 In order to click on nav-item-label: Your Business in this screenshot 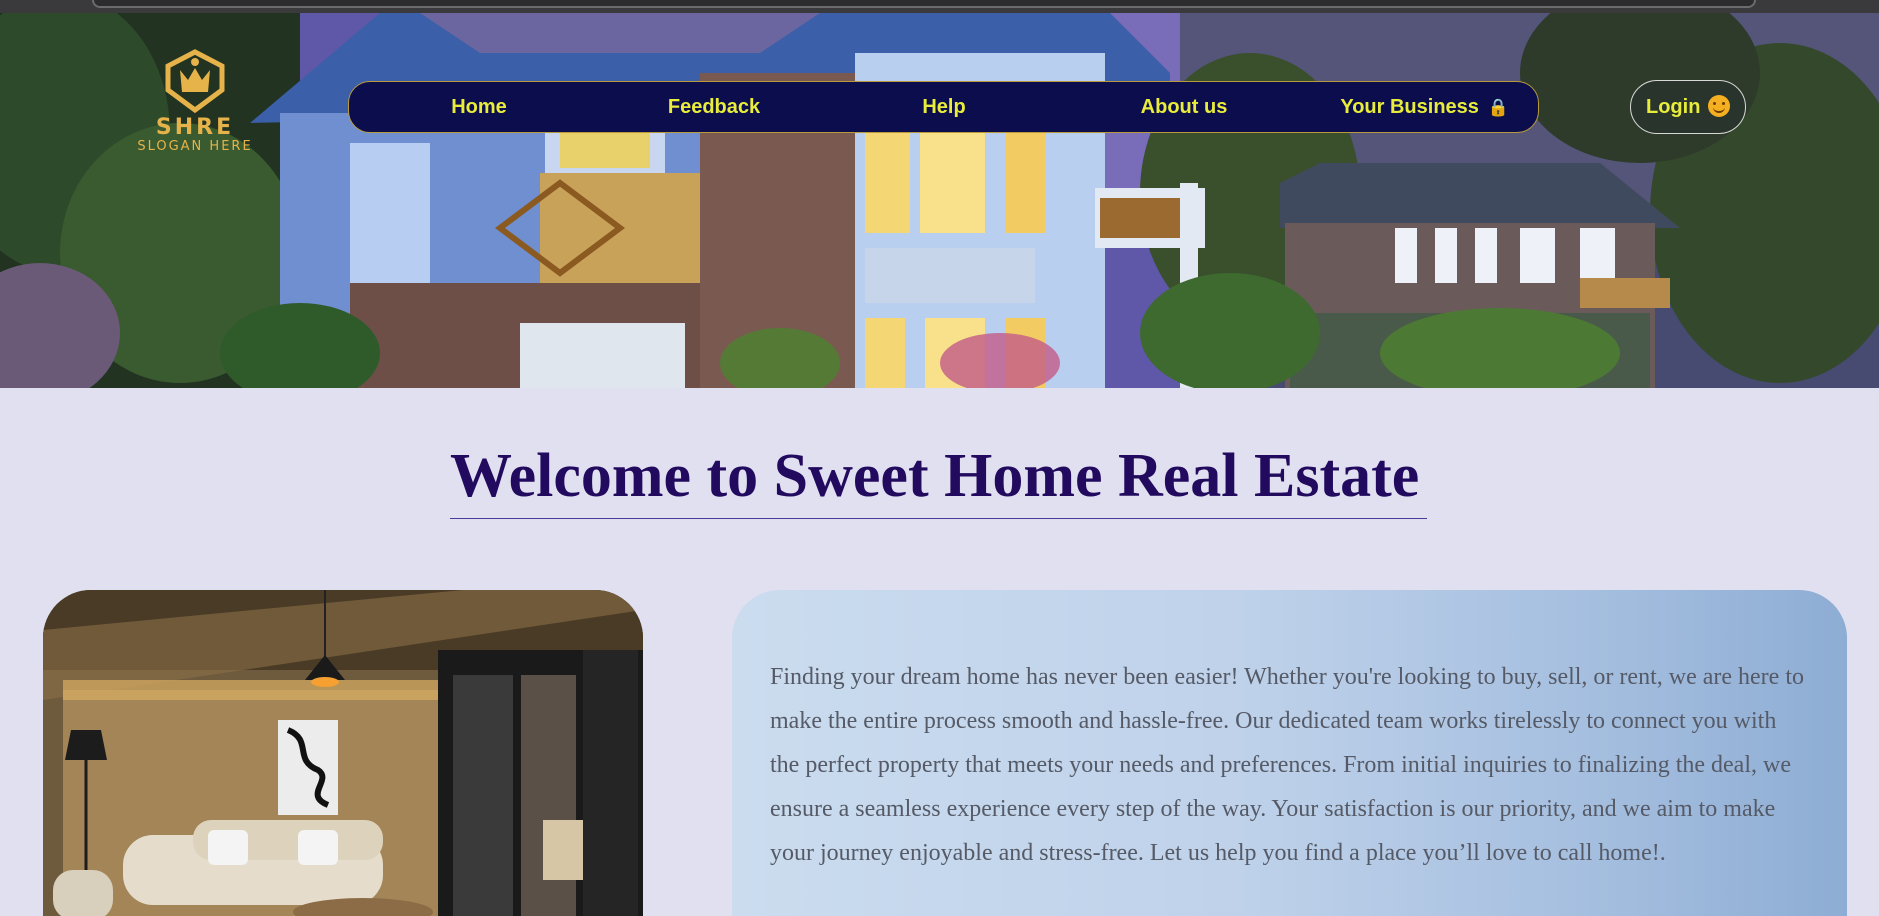, I will do `click(1409, 107)`.